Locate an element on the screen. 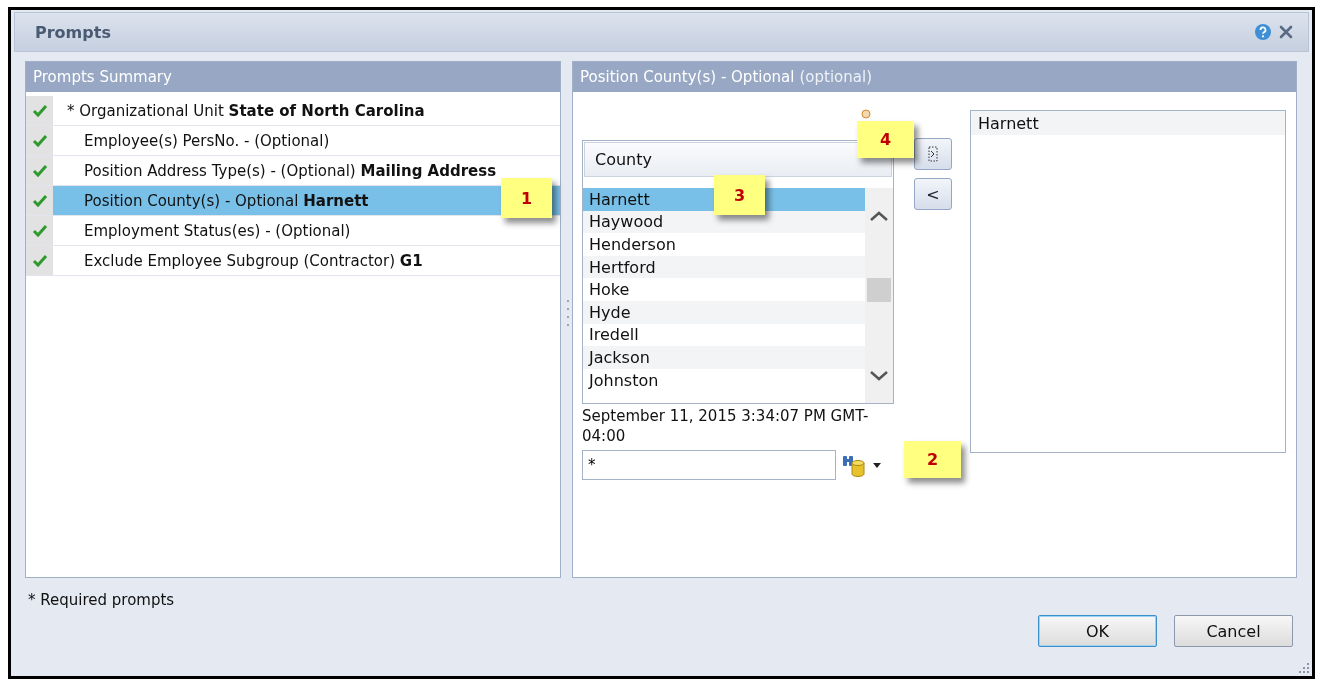 The width and height of the screenshot is (1323, 683). list-item: Iredell is located at coordinates (614, 335).